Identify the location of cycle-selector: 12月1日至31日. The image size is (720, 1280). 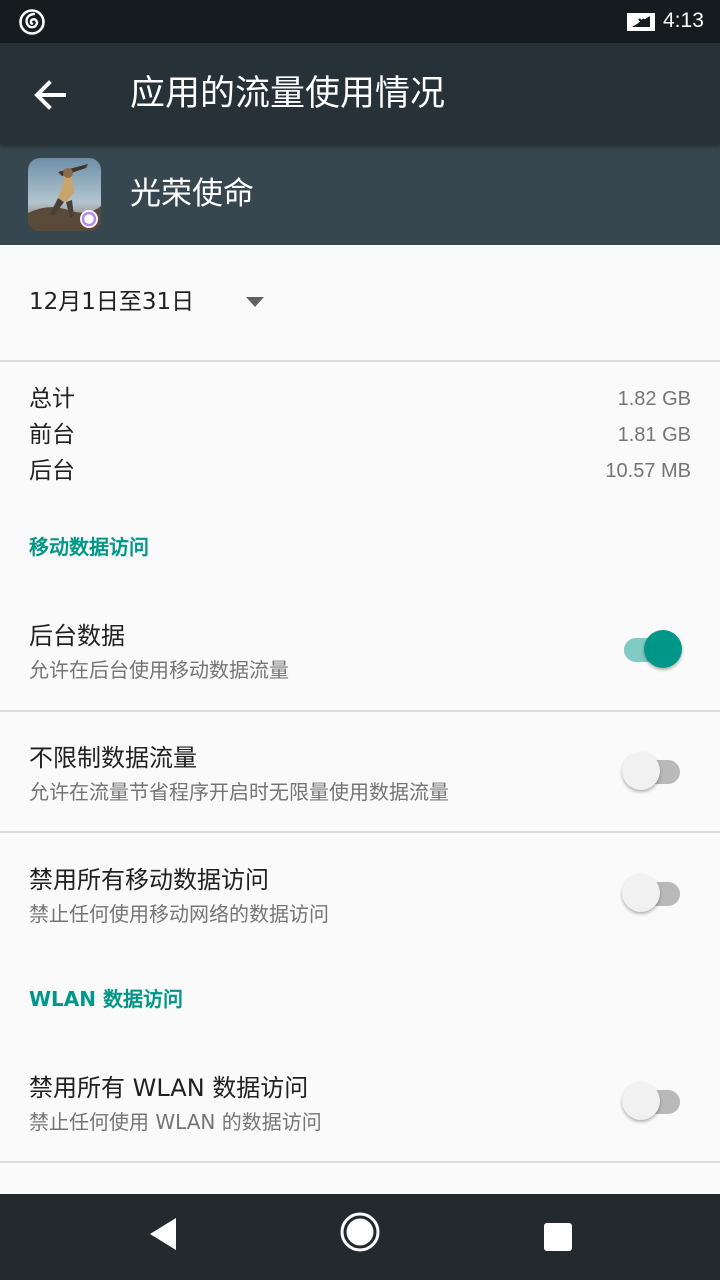
(360, 303).